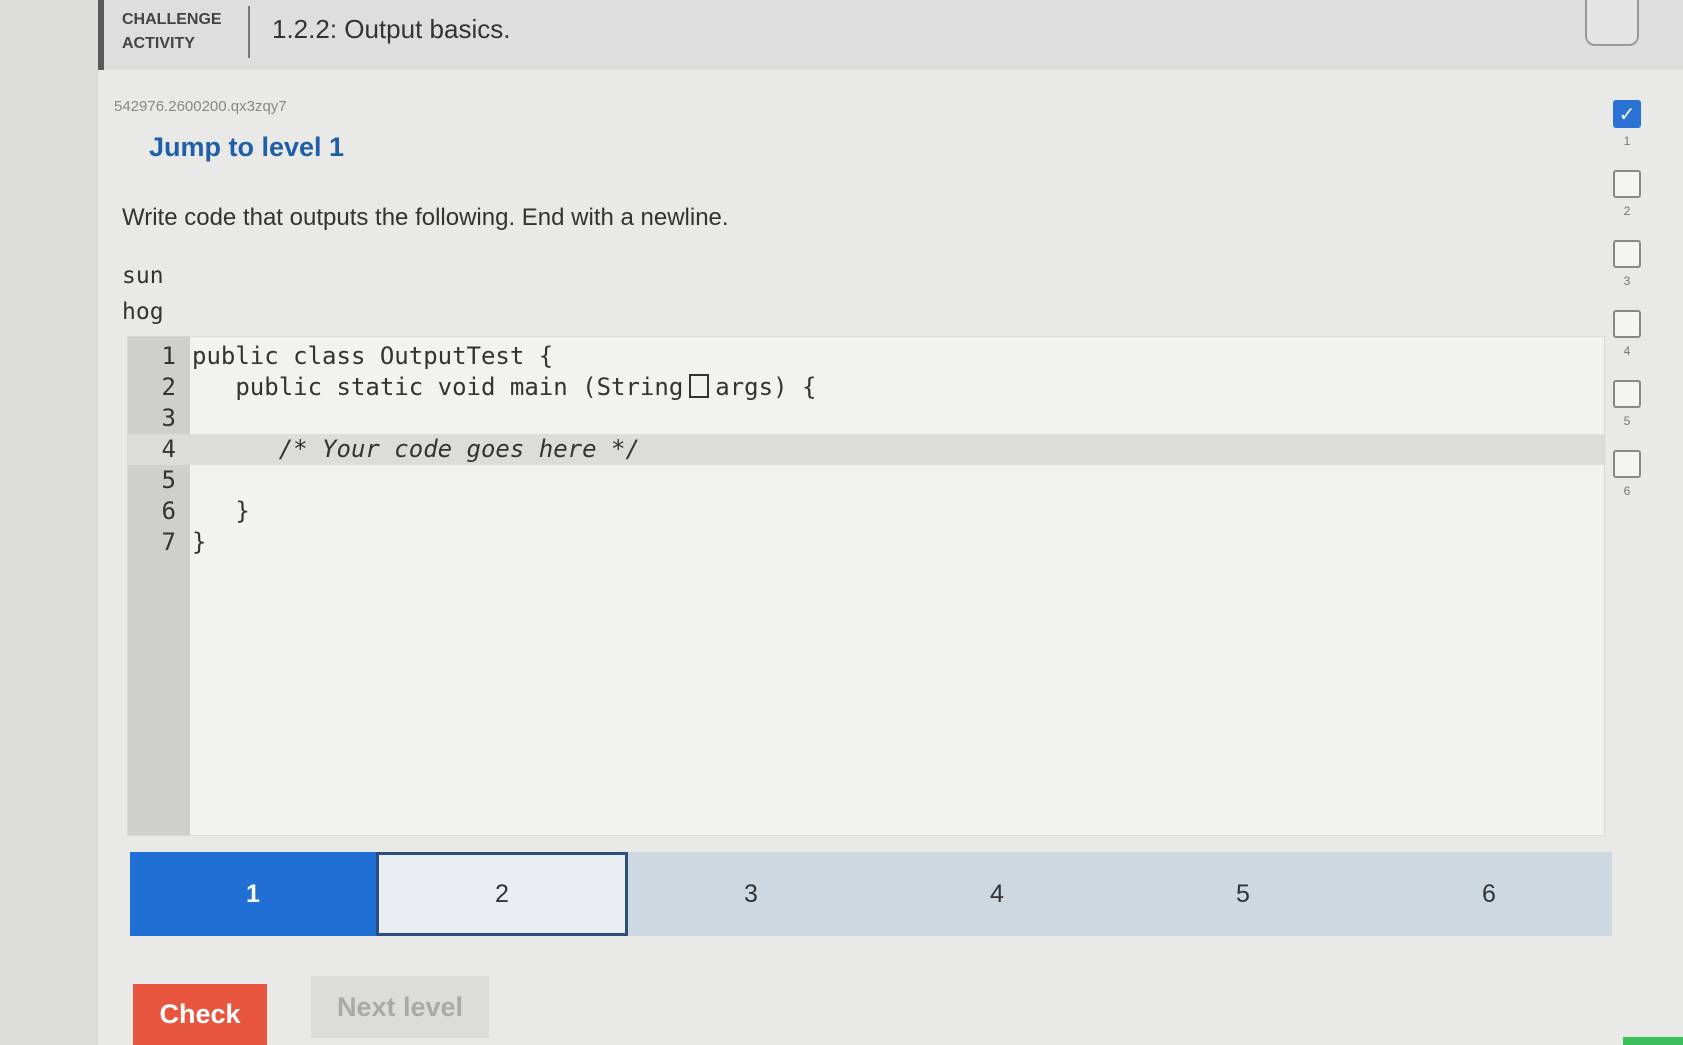 The image size is (1683, 1045). I want to click on checkmark-icon: ✓, so click(1627, 114).